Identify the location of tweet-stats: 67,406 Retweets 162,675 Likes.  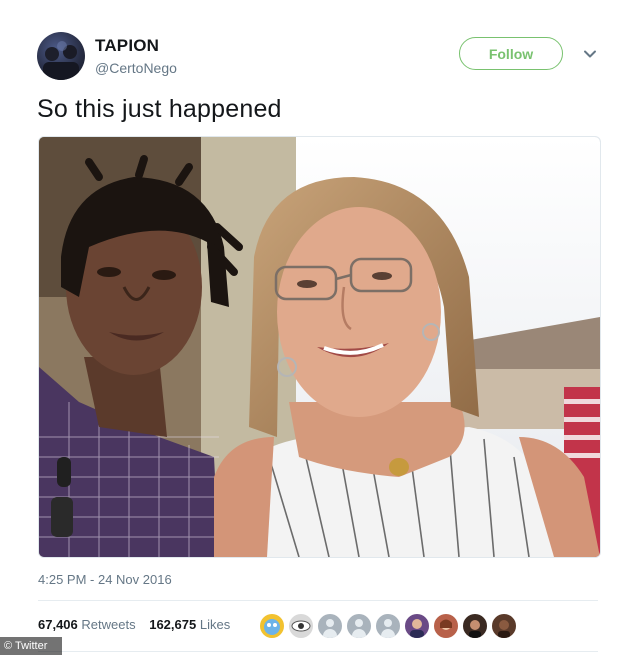
(139, 624).